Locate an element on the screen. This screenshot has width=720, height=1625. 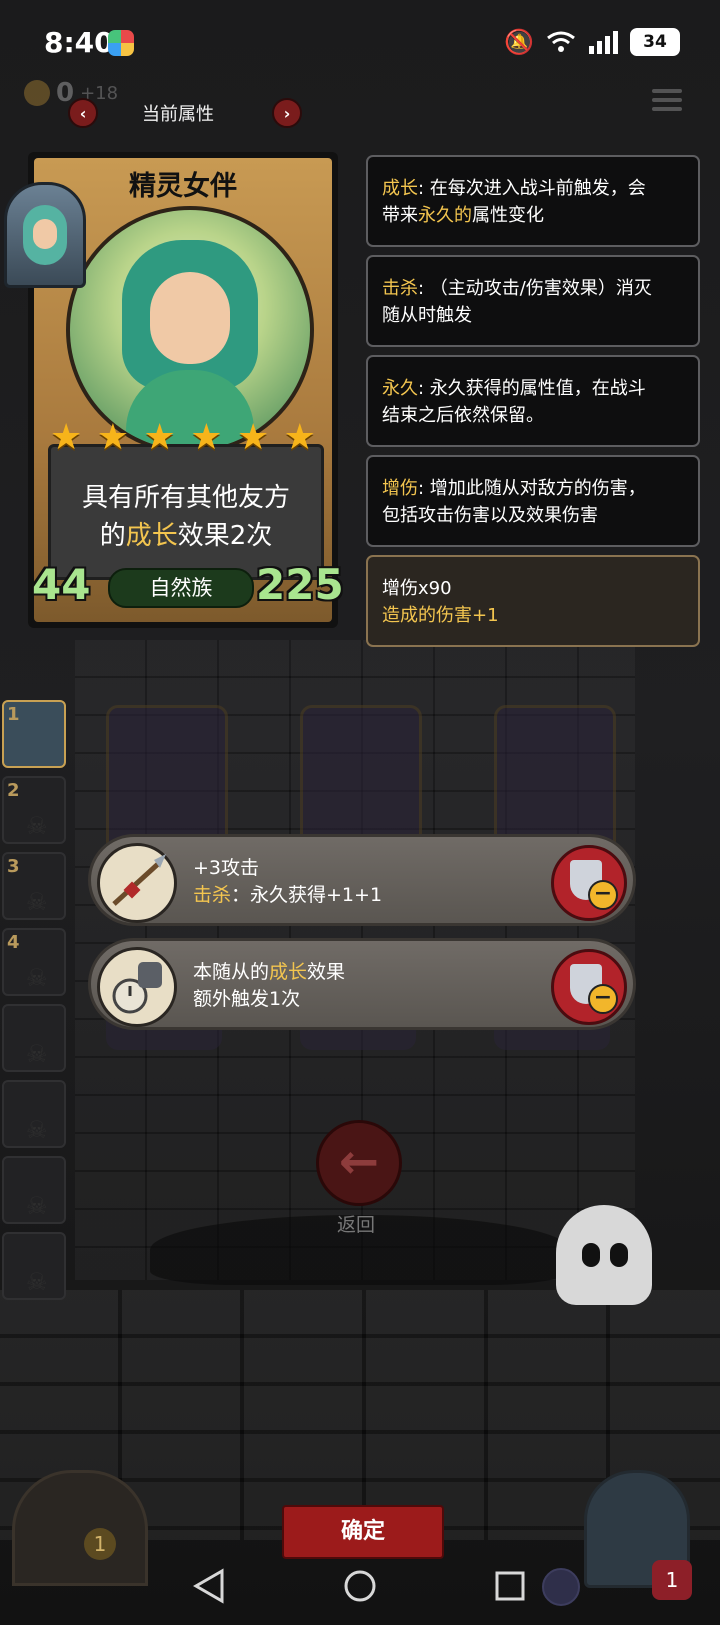
item-row: 本随从的成长效果 额外触发1次 − is located at coordinates (362, 984).